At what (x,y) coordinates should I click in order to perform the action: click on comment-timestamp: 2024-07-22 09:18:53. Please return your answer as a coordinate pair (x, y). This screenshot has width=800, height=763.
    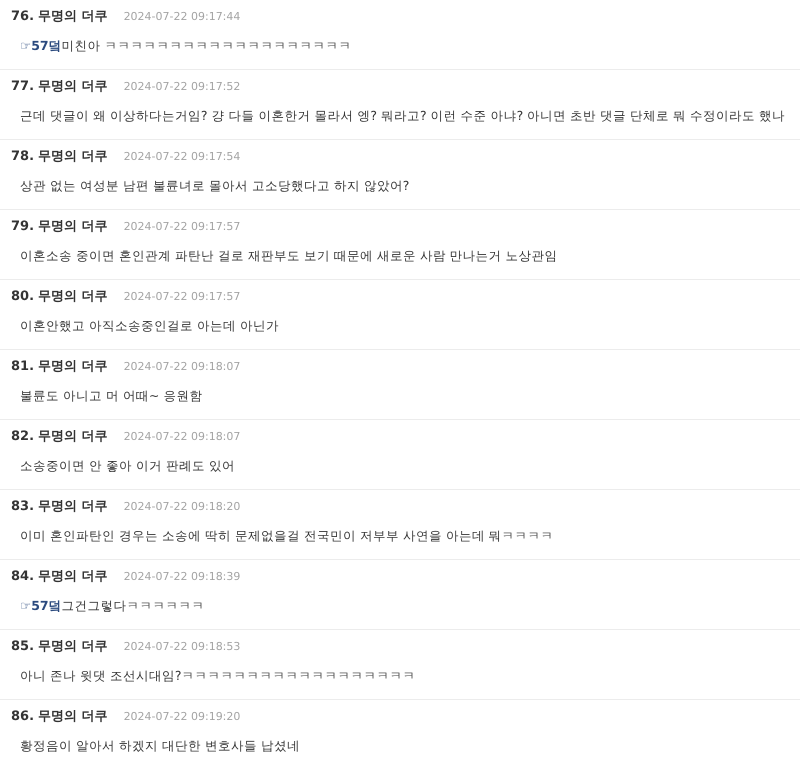
    Looking at the image, I should click on (182, 647).